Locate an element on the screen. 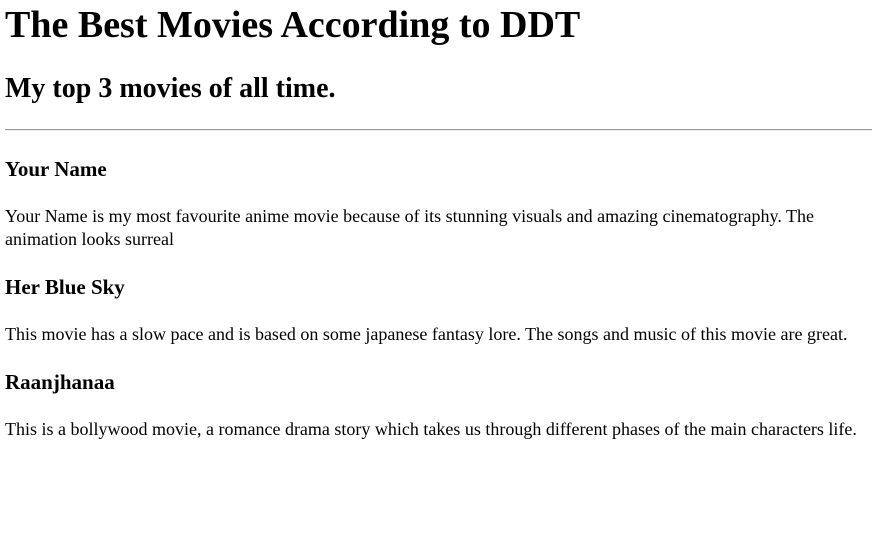 The image size is (872, 560). movie-title: Your Name is located at coordinates (56, 169).